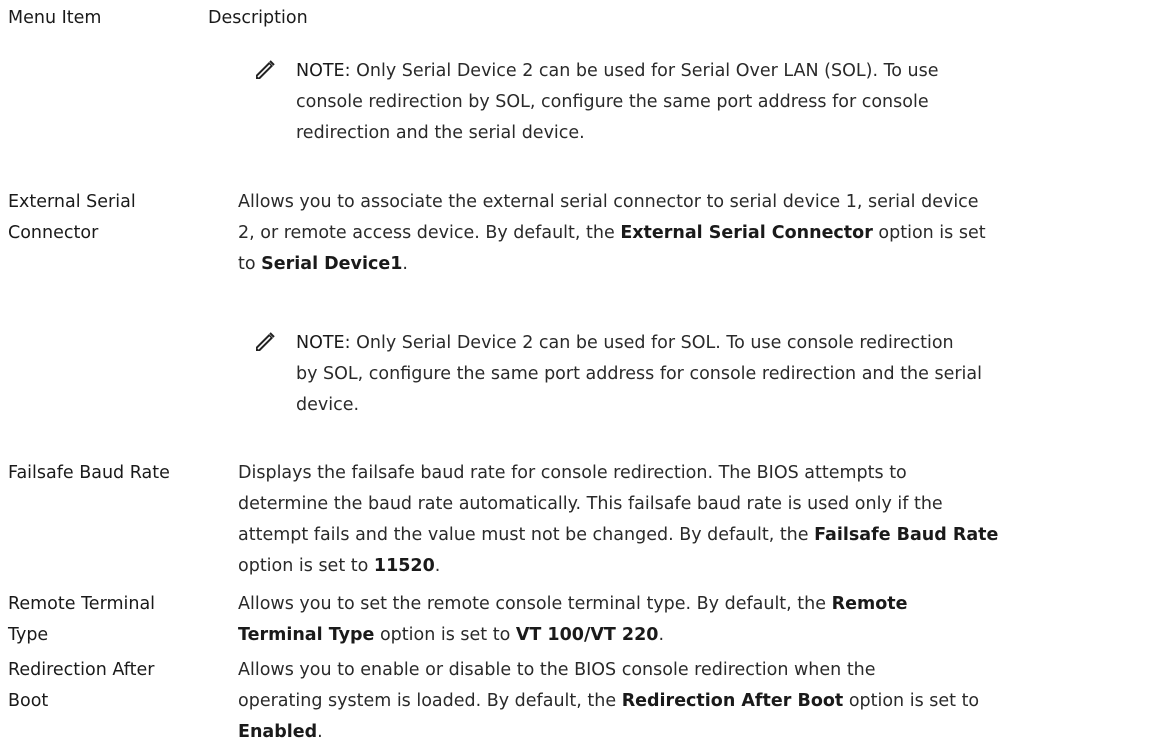 The width and height of the screenshot is (1161, 748). What do you see at coordinates (55, 18) in the screenshot?
I see `header-menu-item: Menu Item` at bounding box center [55, 18].